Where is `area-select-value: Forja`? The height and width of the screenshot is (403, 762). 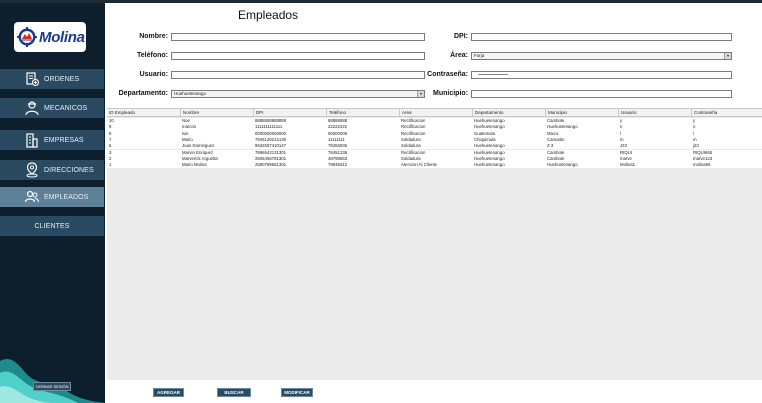
area-select-value: Forja is located at coordinates (479, 55).